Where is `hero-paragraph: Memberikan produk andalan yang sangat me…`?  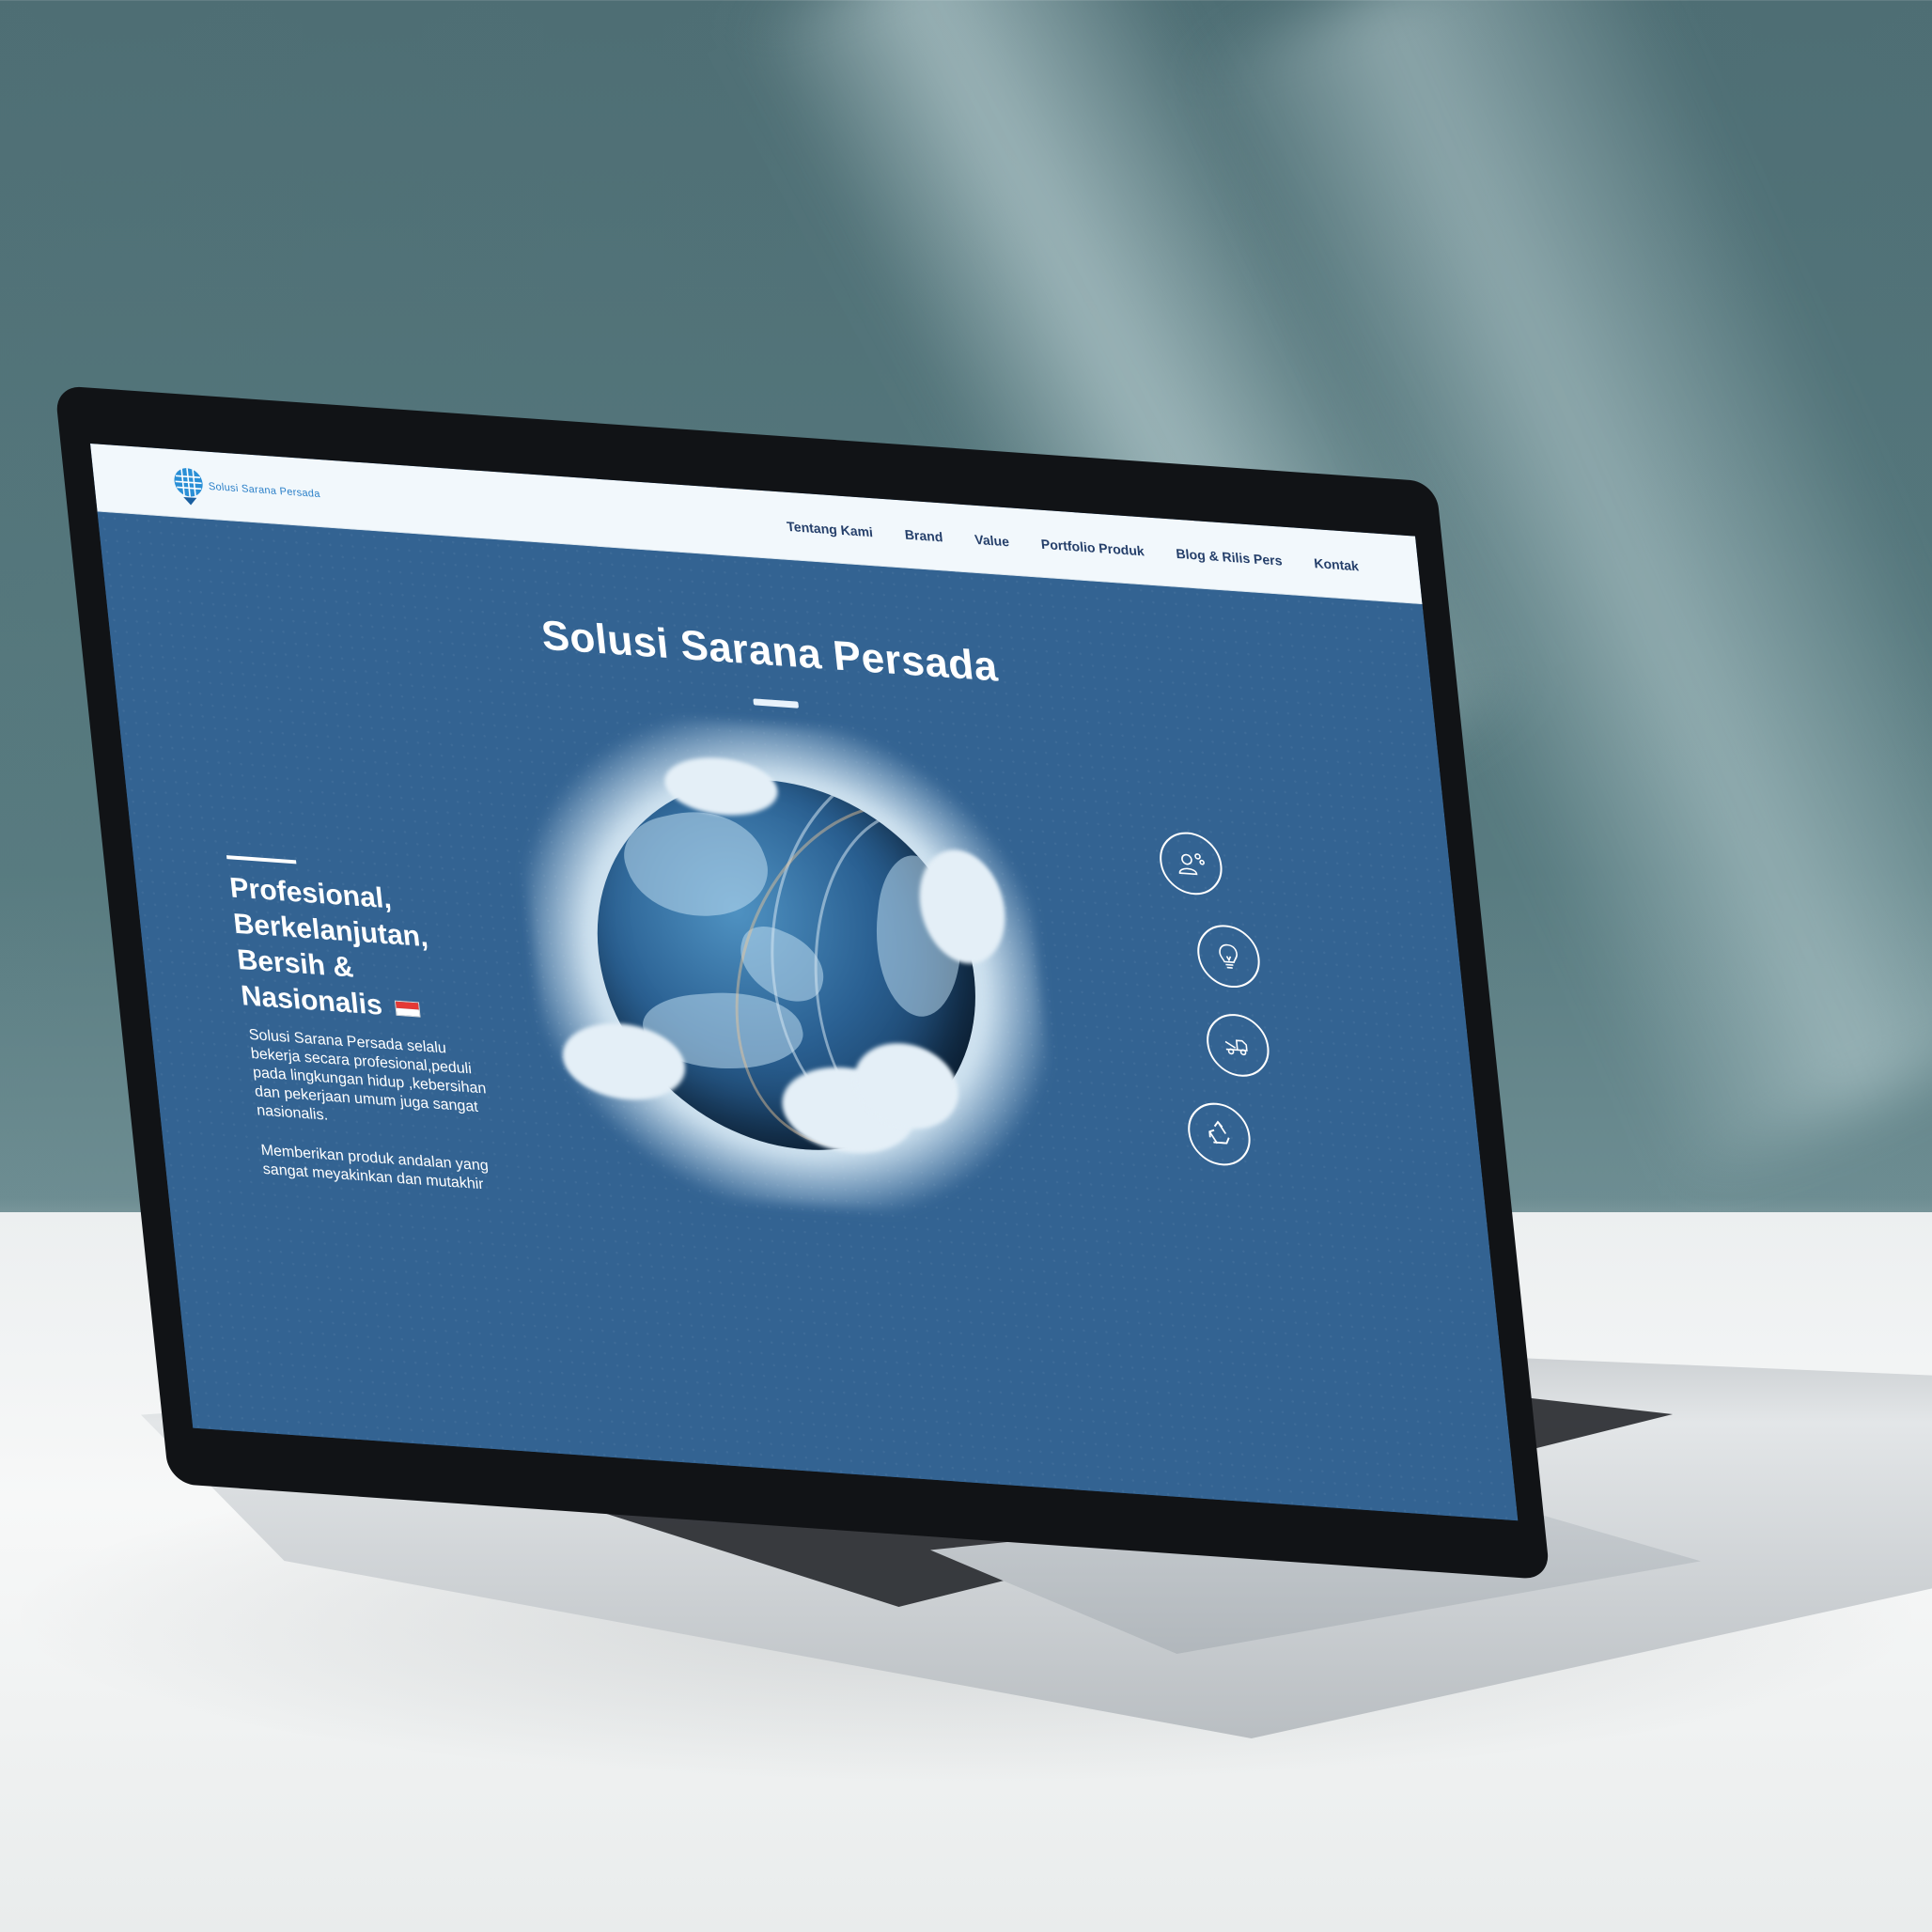 hero-paragraph: Memberikan produk andalan yang sangat me… is located at coordinates (374, 1167).